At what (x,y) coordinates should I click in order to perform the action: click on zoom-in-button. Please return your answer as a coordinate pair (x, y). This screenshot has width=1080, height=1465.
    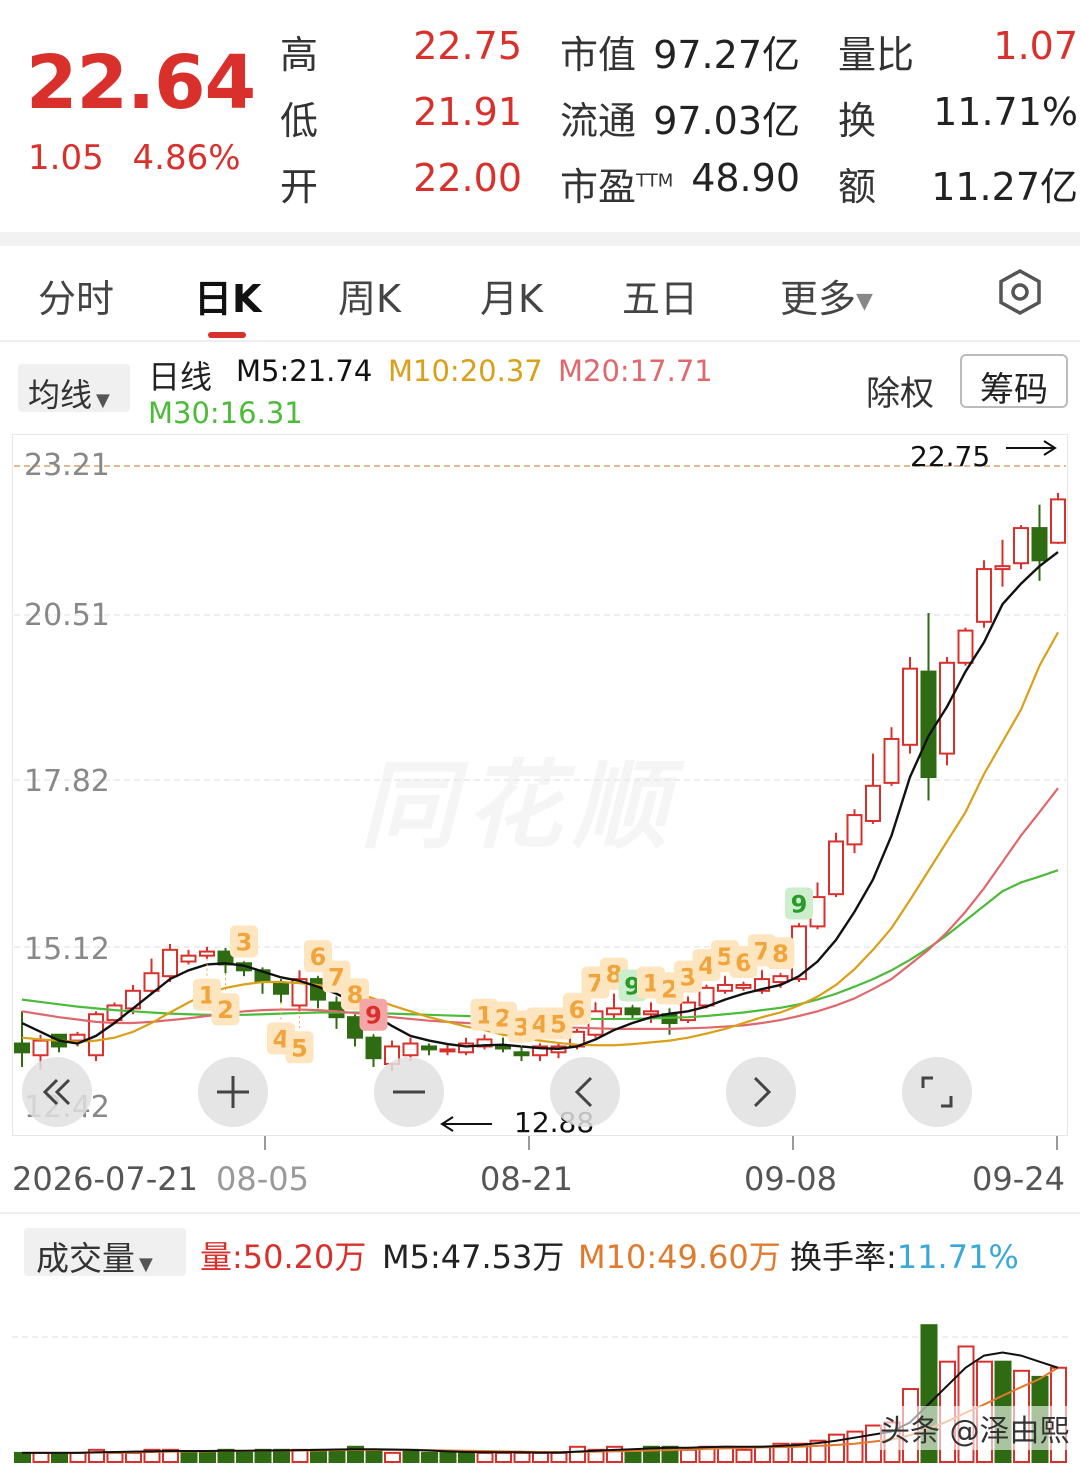
    Looking at the image, I should click on (233, 1092).